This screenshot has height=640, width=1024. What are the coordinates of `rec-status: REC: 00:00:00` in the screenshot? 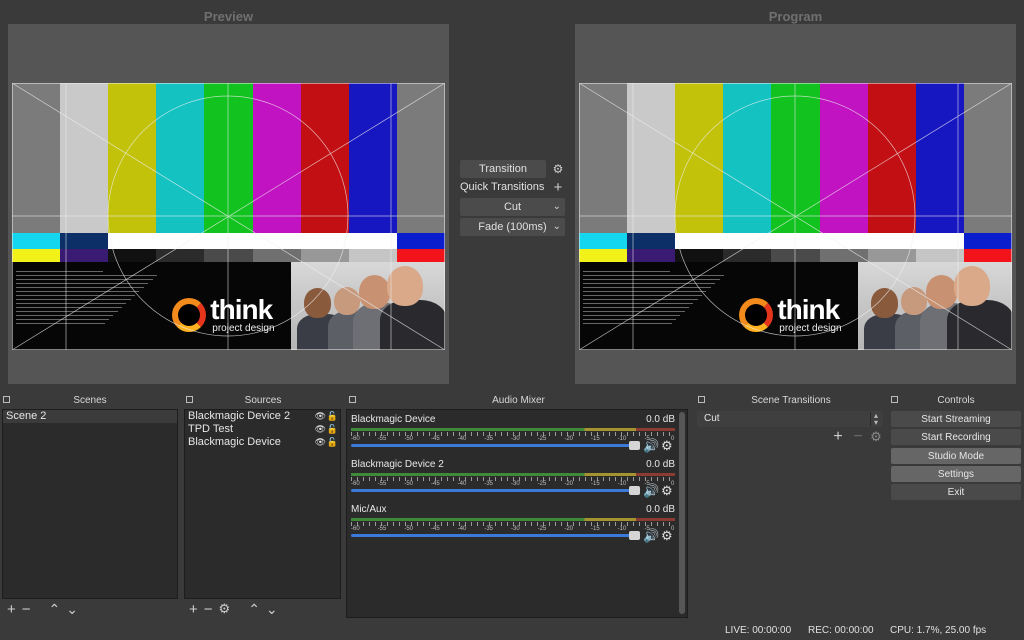 It's located at (841, 630).